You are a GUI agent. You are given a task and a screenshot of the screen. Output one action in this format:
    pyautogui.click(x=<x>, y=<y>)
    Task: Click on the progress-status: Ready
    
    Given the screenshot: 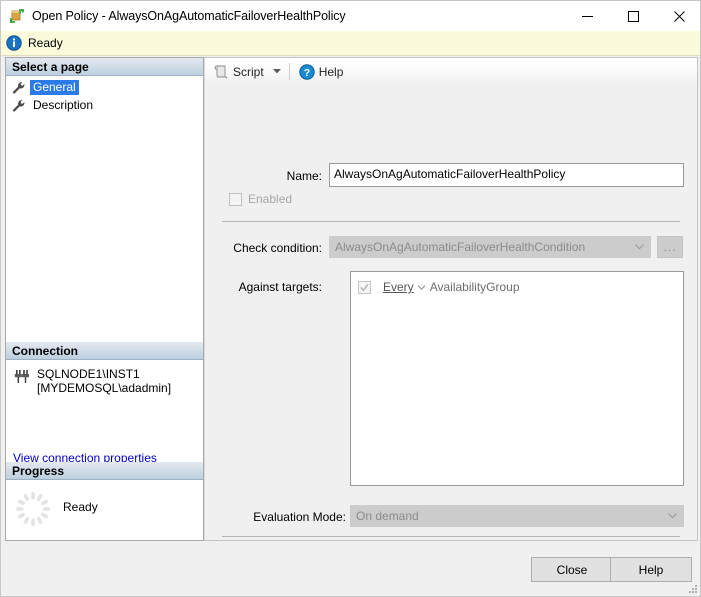 What is the action you would take?
    pyautogui.click(x=80, y=507)
    